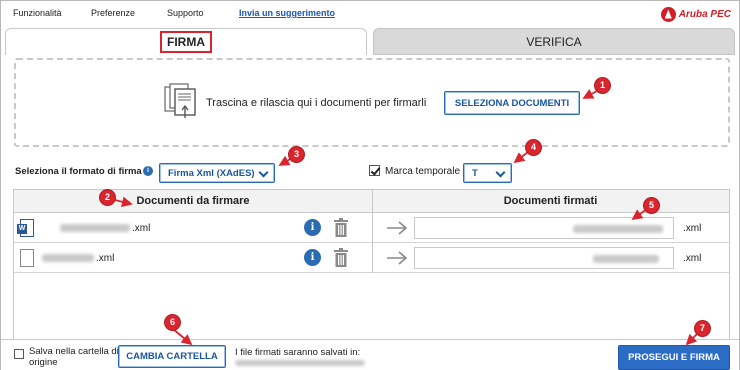  What do you see at coordinates (78, 171) in the screenshot?
I see `format-label: Seleziona il formato di firma` at bounding box center [78, 171].